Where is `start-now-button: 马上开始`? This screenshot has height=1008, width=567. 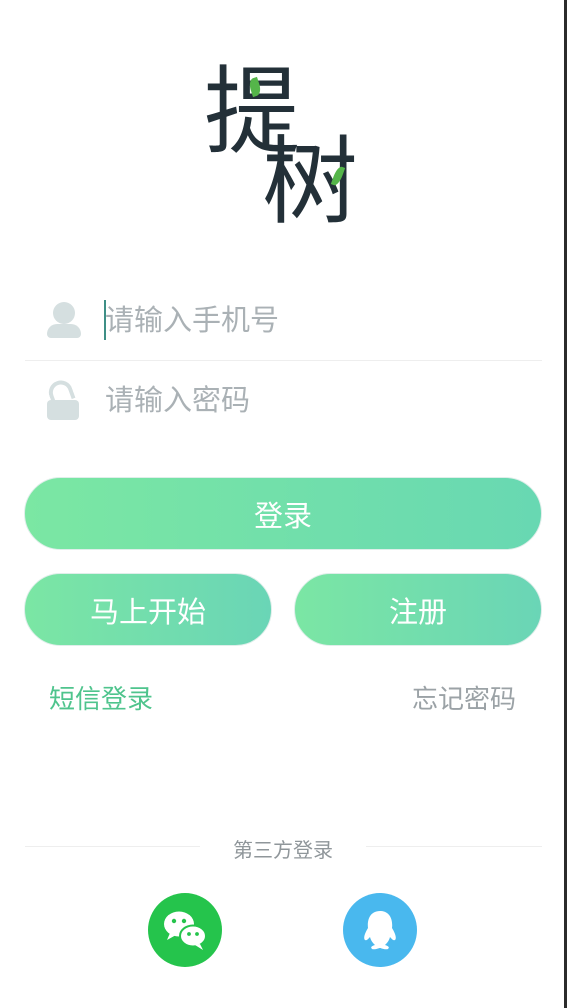
start-now-button: 马上开始 is located at coordinates (148, 609).